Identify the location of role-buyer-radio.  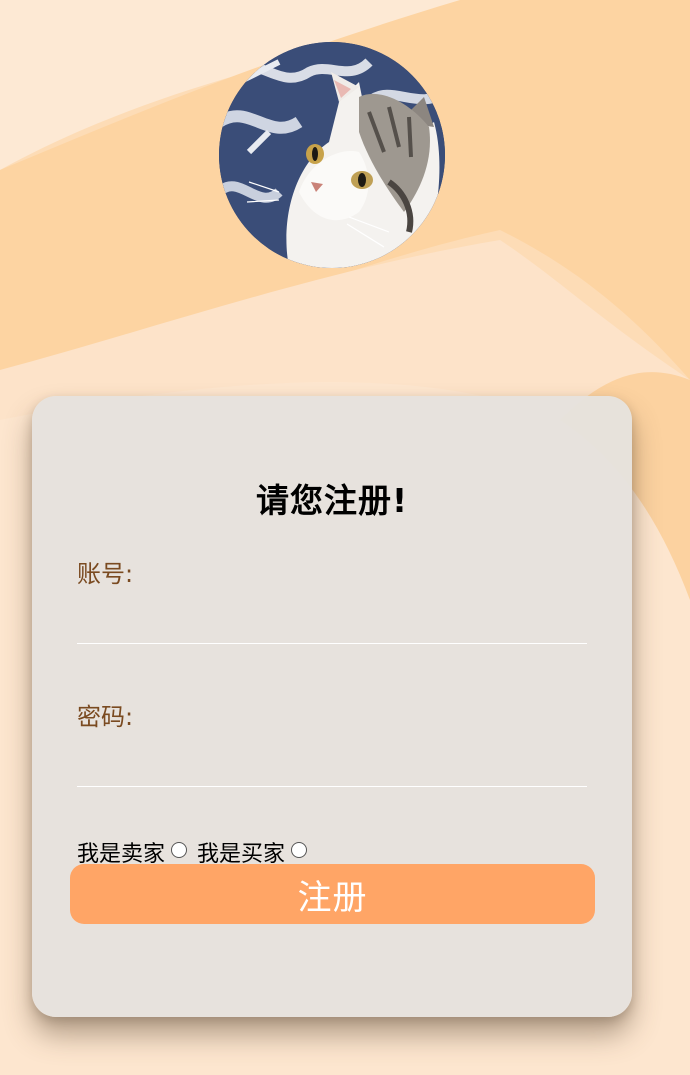
(299, 850).